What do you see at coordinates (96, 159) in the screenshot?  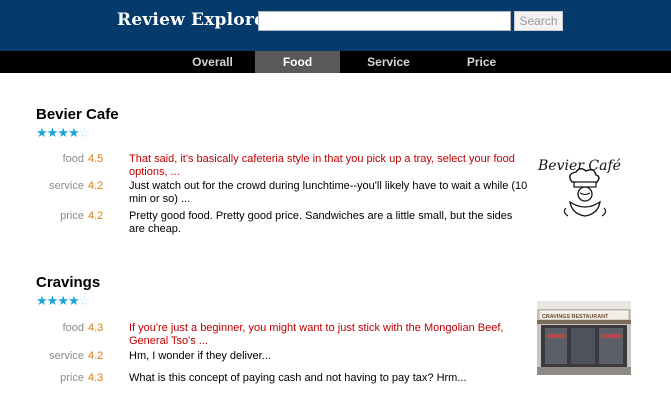 I see `aspect-score: 4.5` at bounding box center [96, 159].